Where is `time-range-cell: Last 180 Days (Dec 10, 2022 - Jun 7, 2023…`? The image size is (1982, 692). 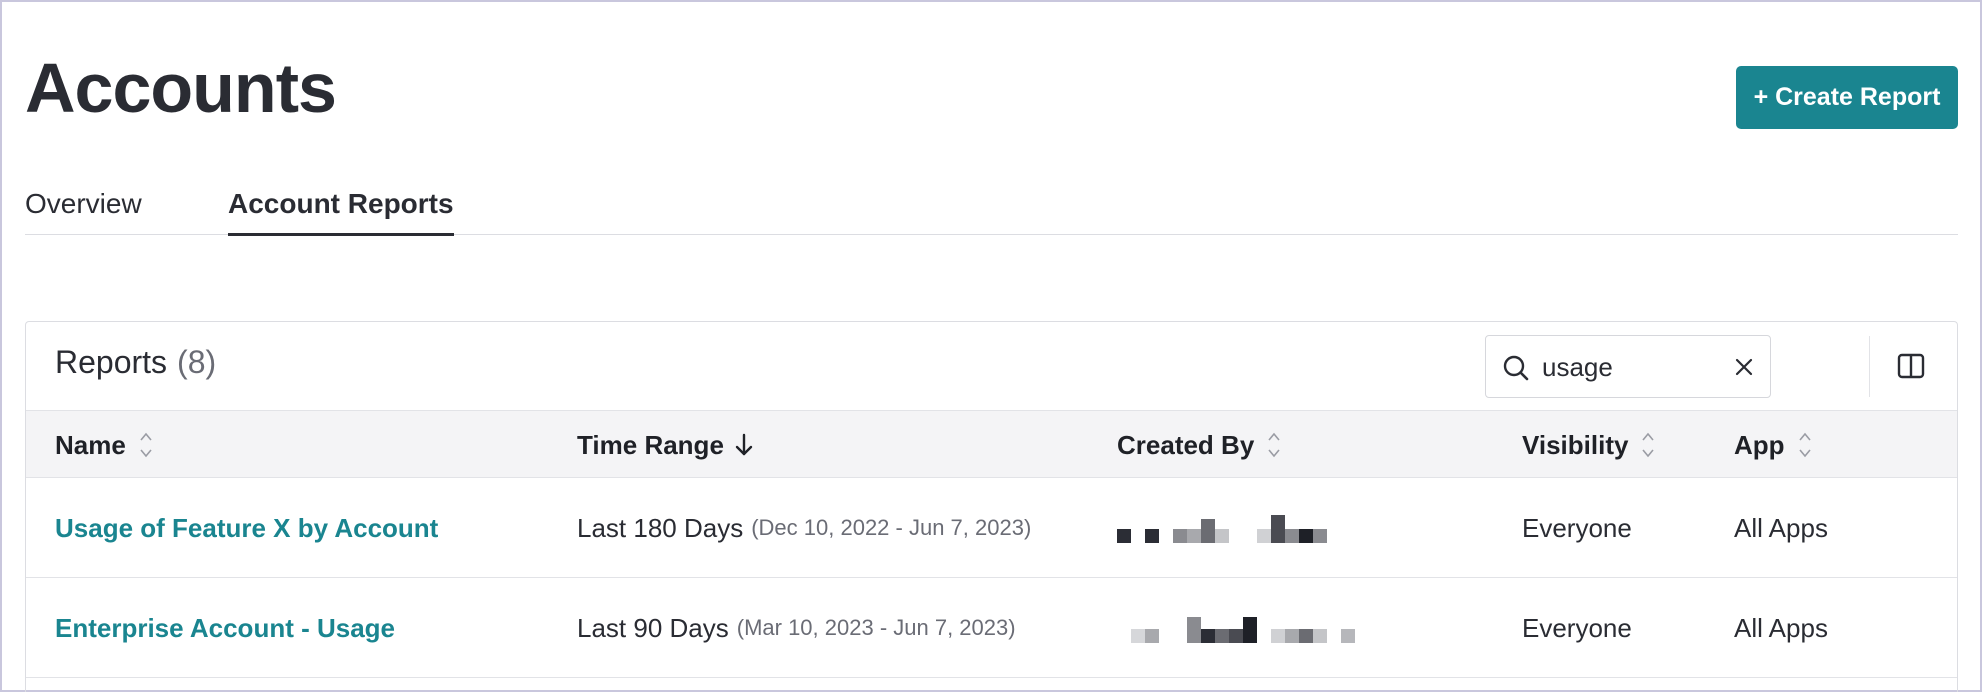 time-range-cell: Last 180 Days (Dec 10, 2022 - Jun 7, 2023… is located at coordinates (804, 528).